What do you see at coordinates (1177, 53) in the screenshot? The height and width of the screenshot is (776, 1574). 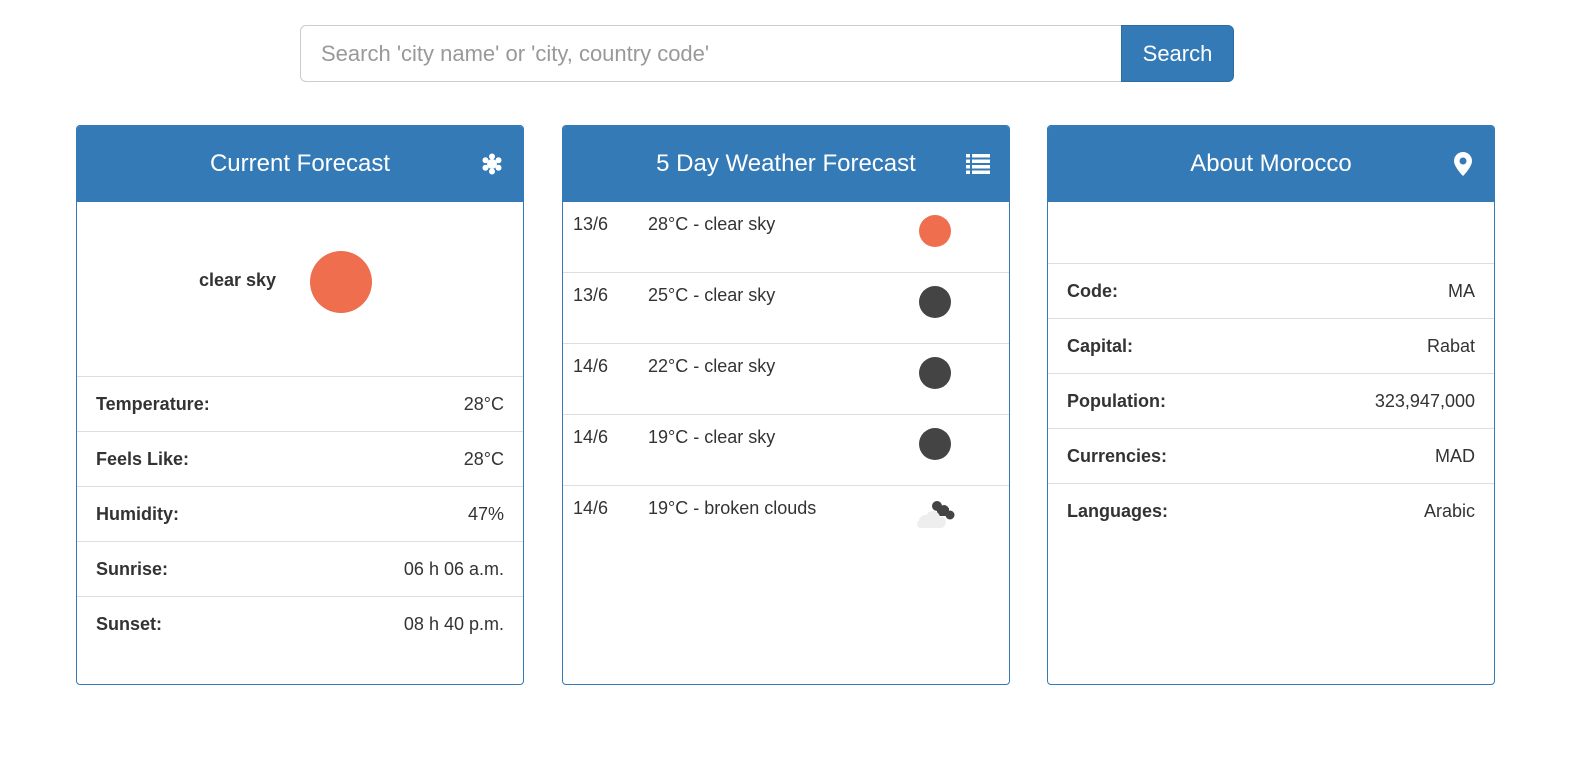 I see `search-button: Search` at bounding box center [1177, 53].